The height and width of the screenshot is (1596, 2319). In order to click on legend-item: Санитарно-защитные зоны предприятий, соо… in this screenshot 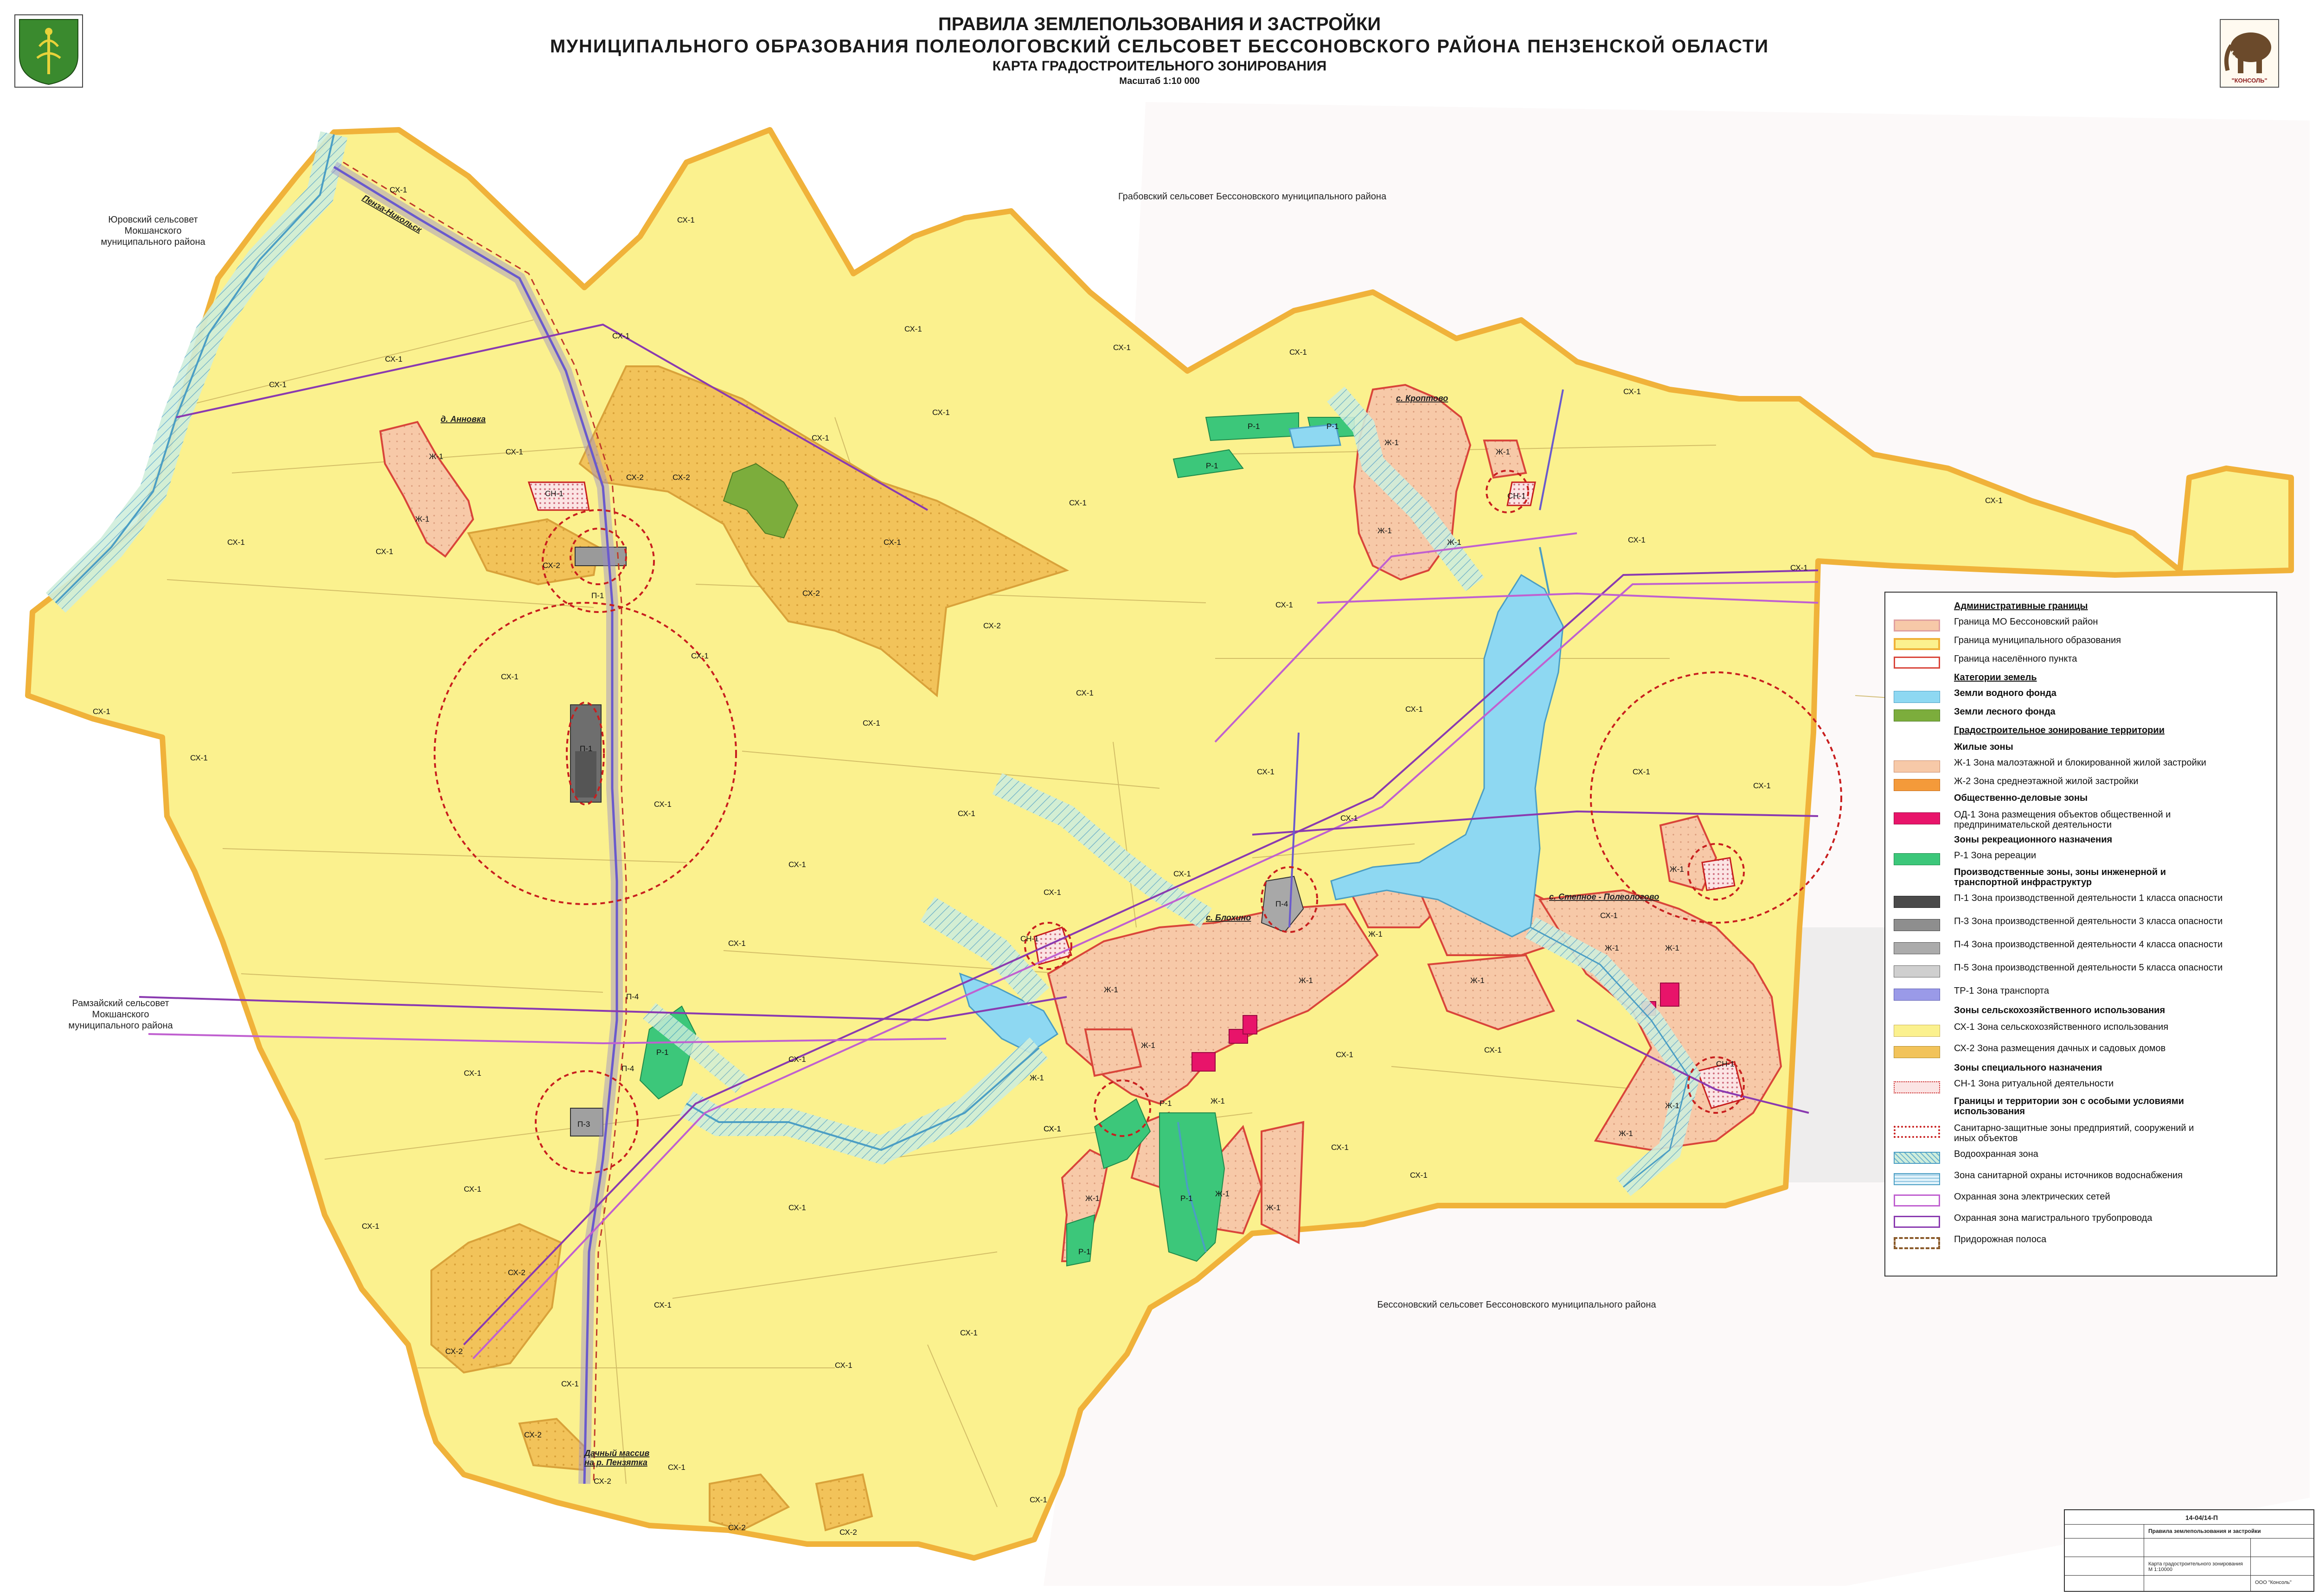, I will do `click(2084, 1133)`.